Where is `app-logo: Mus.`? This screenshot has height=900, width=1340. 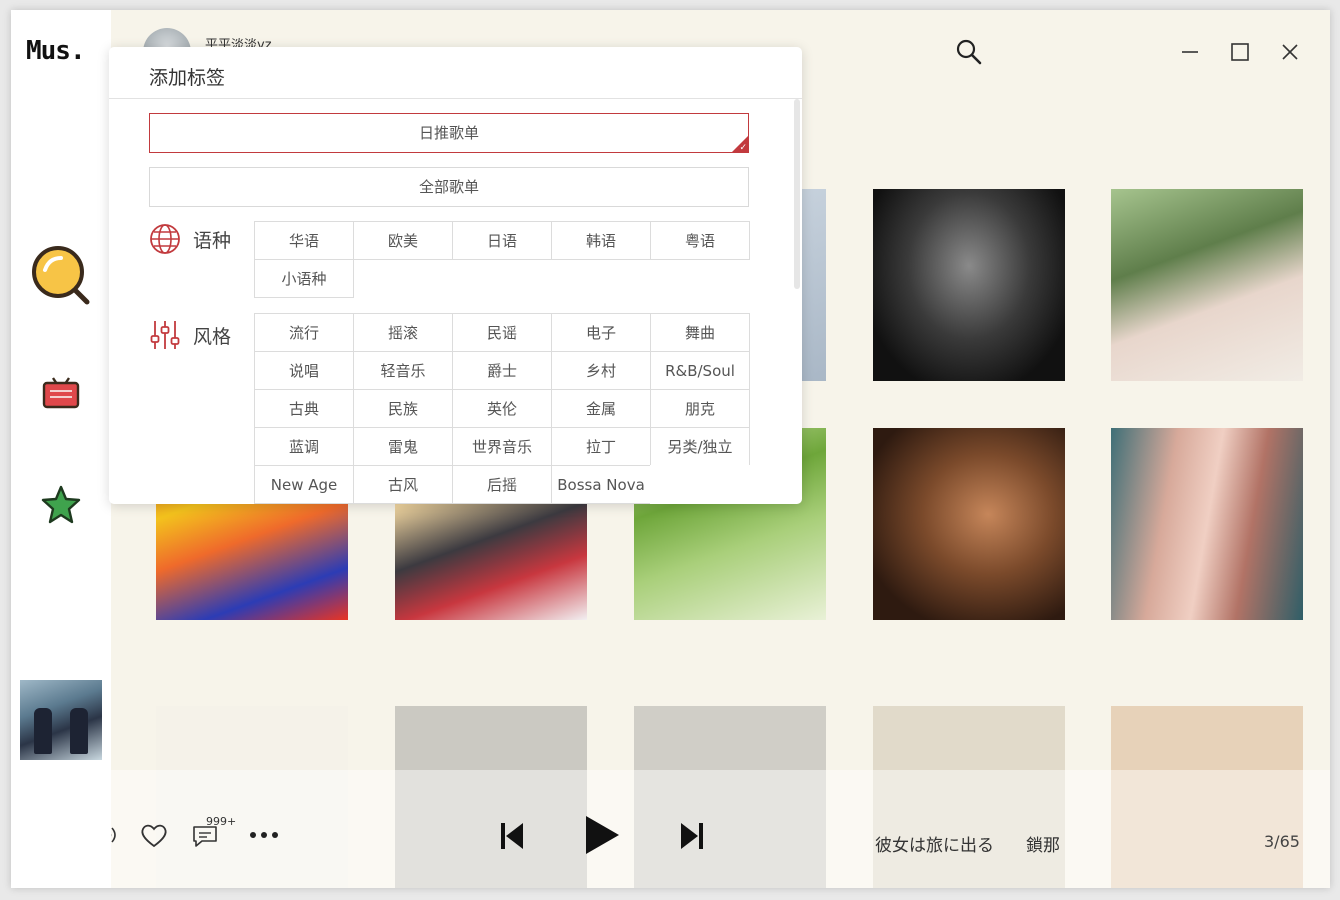
app-logo: Mus. is located at coordinates (56, 51).